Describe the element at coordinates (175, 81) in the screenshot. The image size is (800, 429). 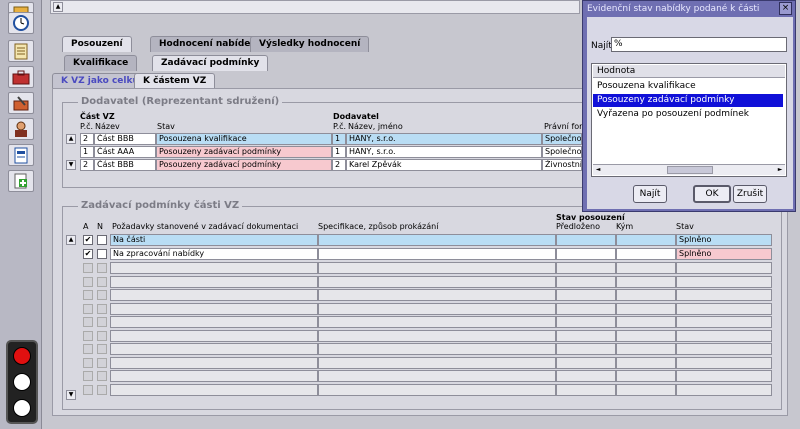
I see `tab-k-castem-vz: K částem VZ` at that location.